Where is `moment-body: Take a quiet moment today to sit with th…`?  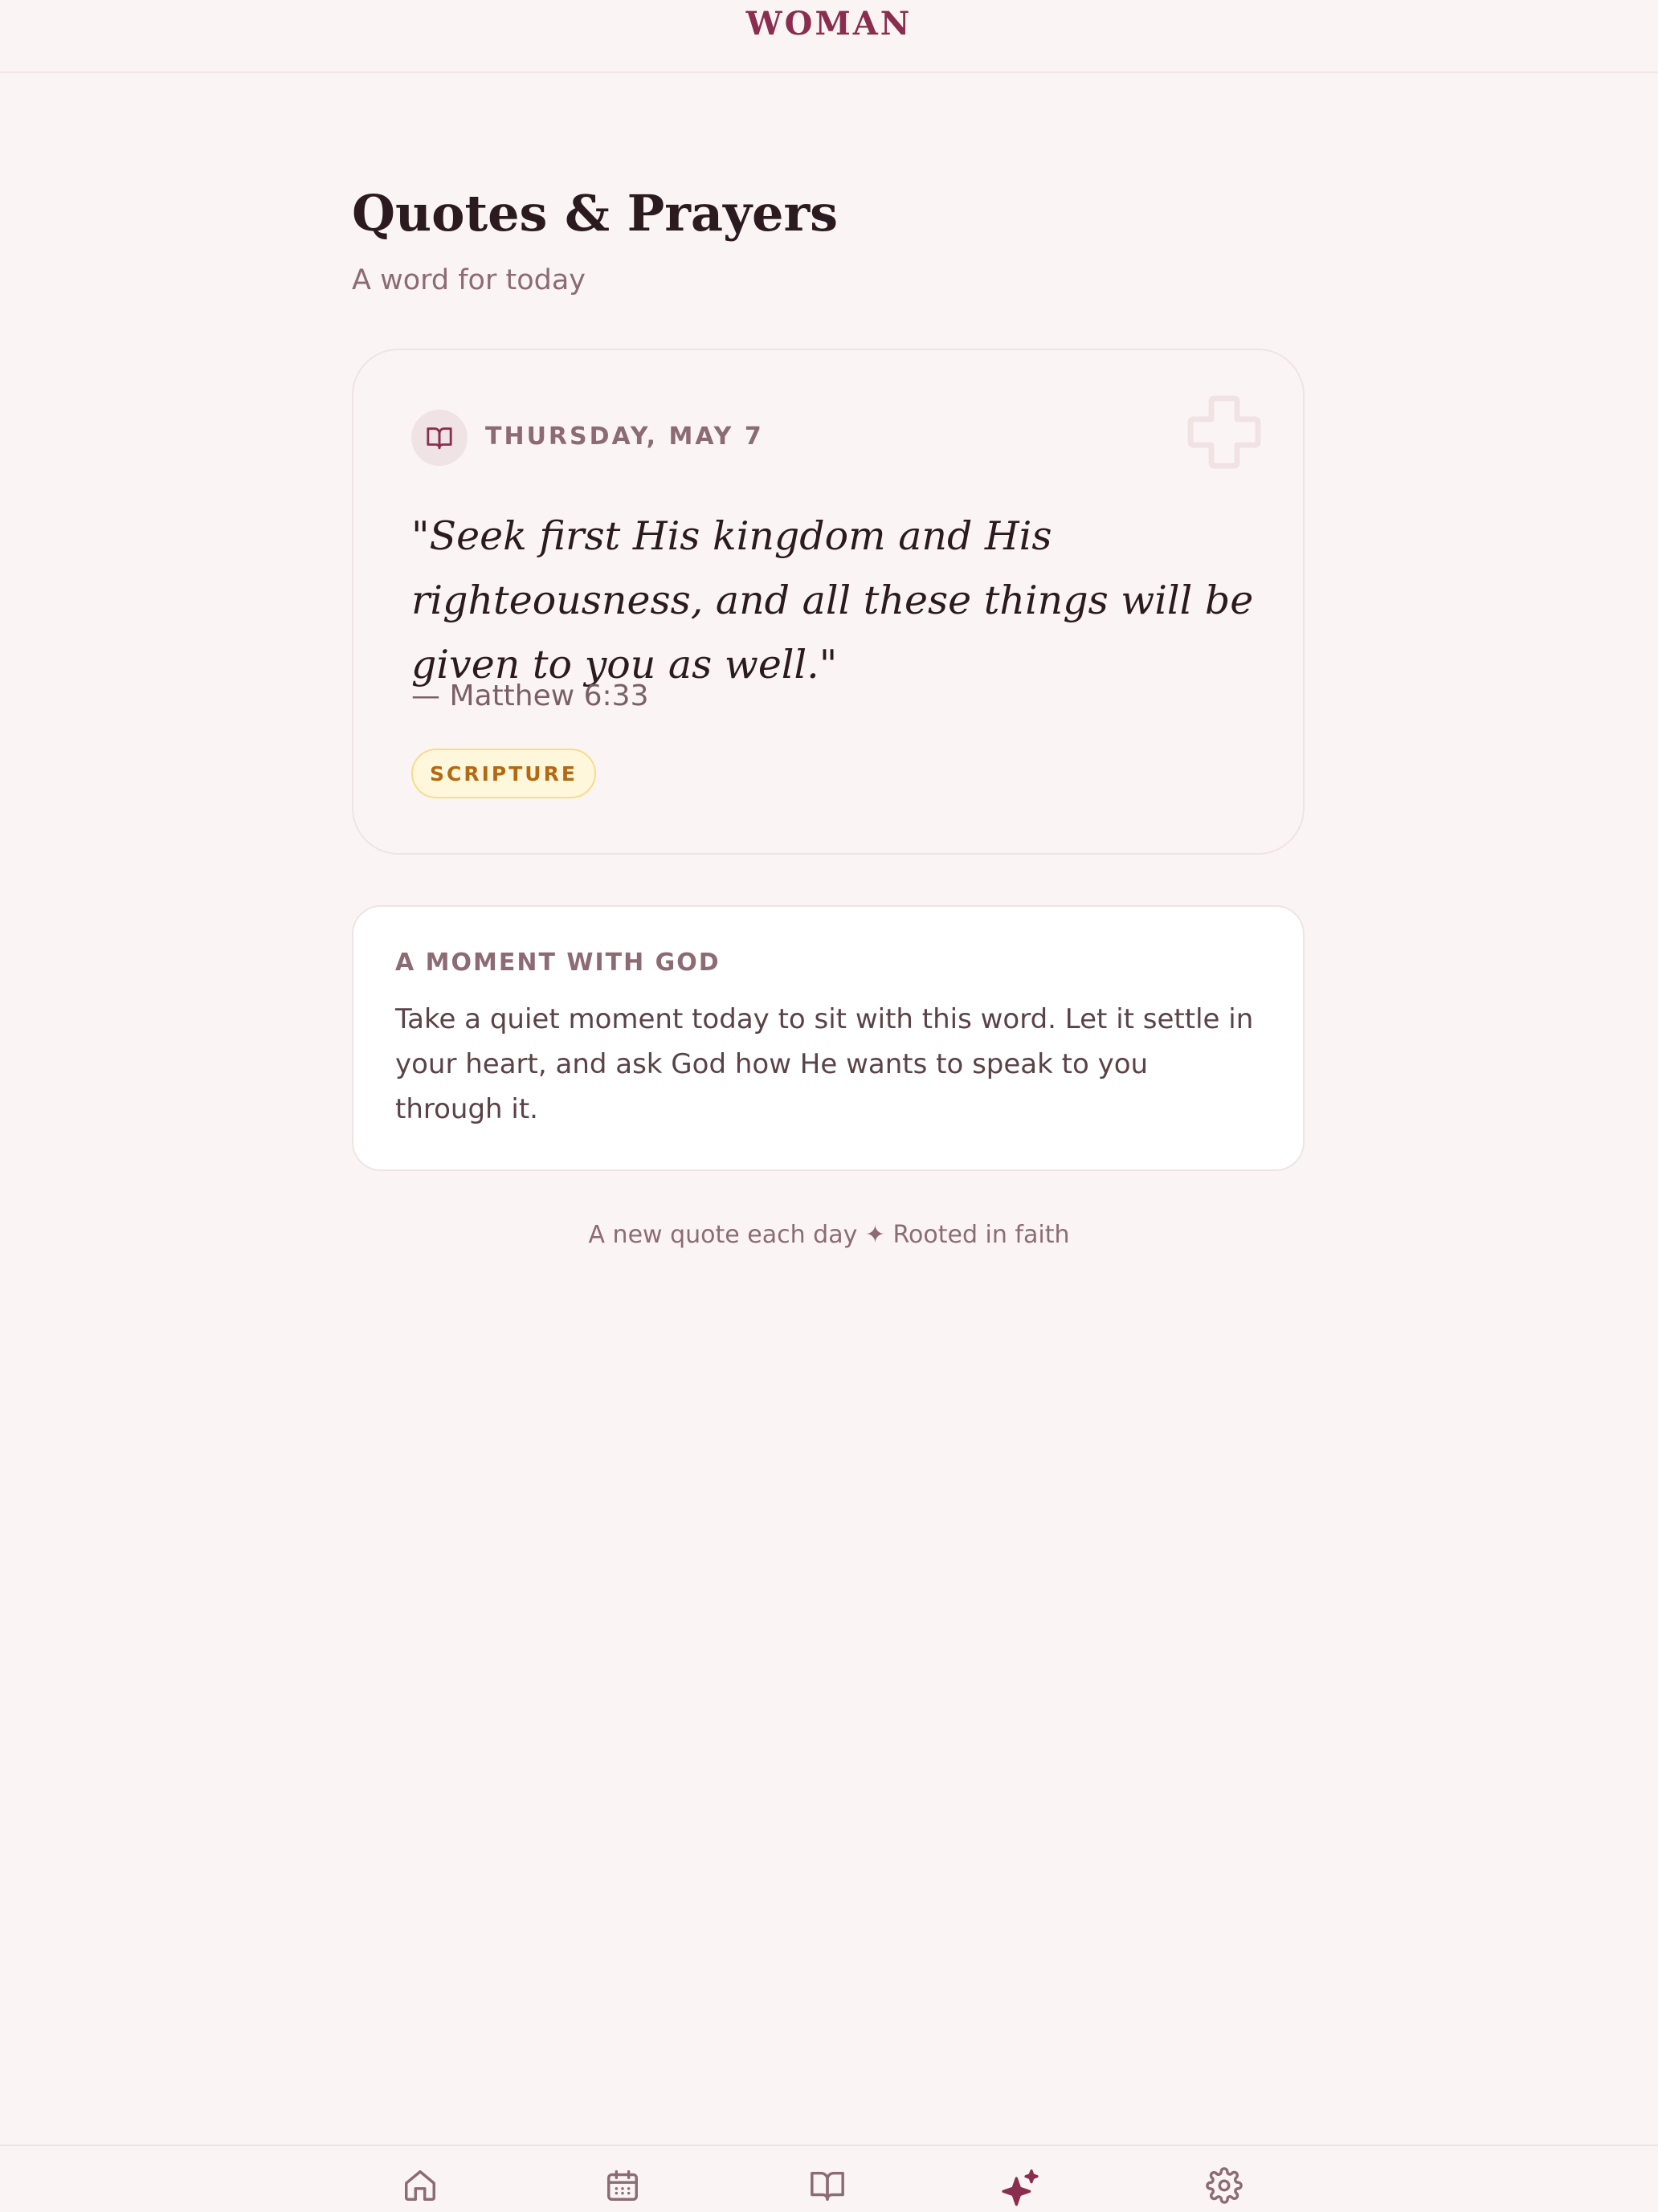
moment-body: Take a quiet moment today to sit with th… is located at coordinates (824, 1064).